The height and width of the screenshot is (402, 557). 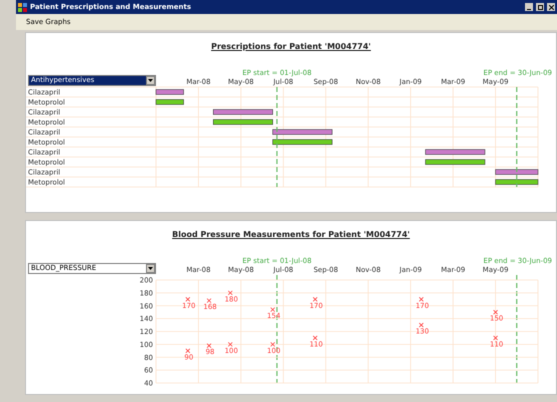 I want to click on maximize-icon, so click(x=540, y=7).